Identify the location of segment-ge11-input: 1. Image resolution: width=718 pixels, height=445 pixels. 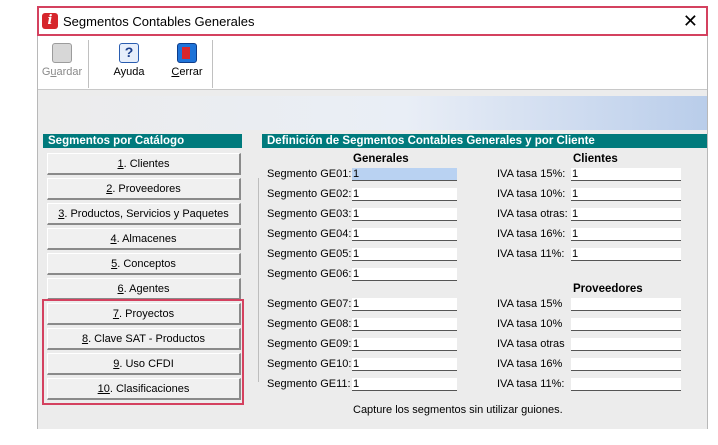
(404, 384).